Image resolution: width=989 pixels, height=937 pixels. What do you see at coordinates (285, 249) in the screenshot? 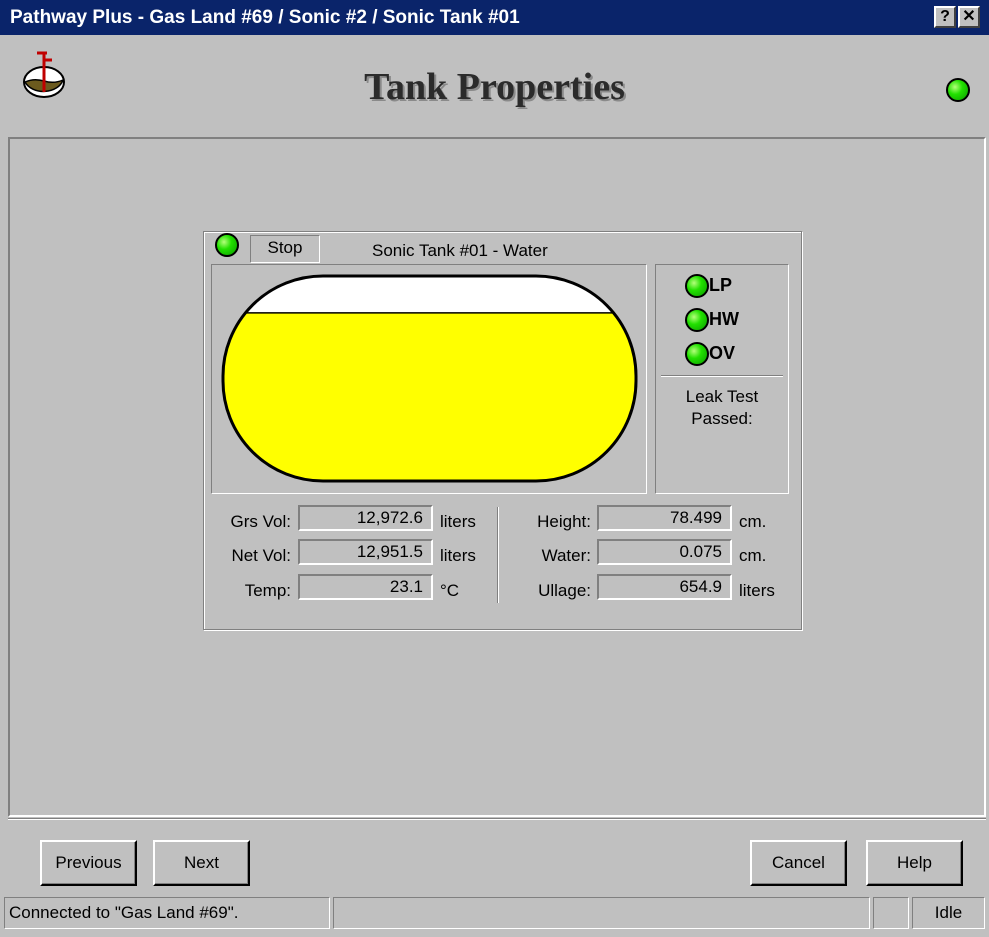
I see `stop-button: Stop` at bounding box center [285, 249].